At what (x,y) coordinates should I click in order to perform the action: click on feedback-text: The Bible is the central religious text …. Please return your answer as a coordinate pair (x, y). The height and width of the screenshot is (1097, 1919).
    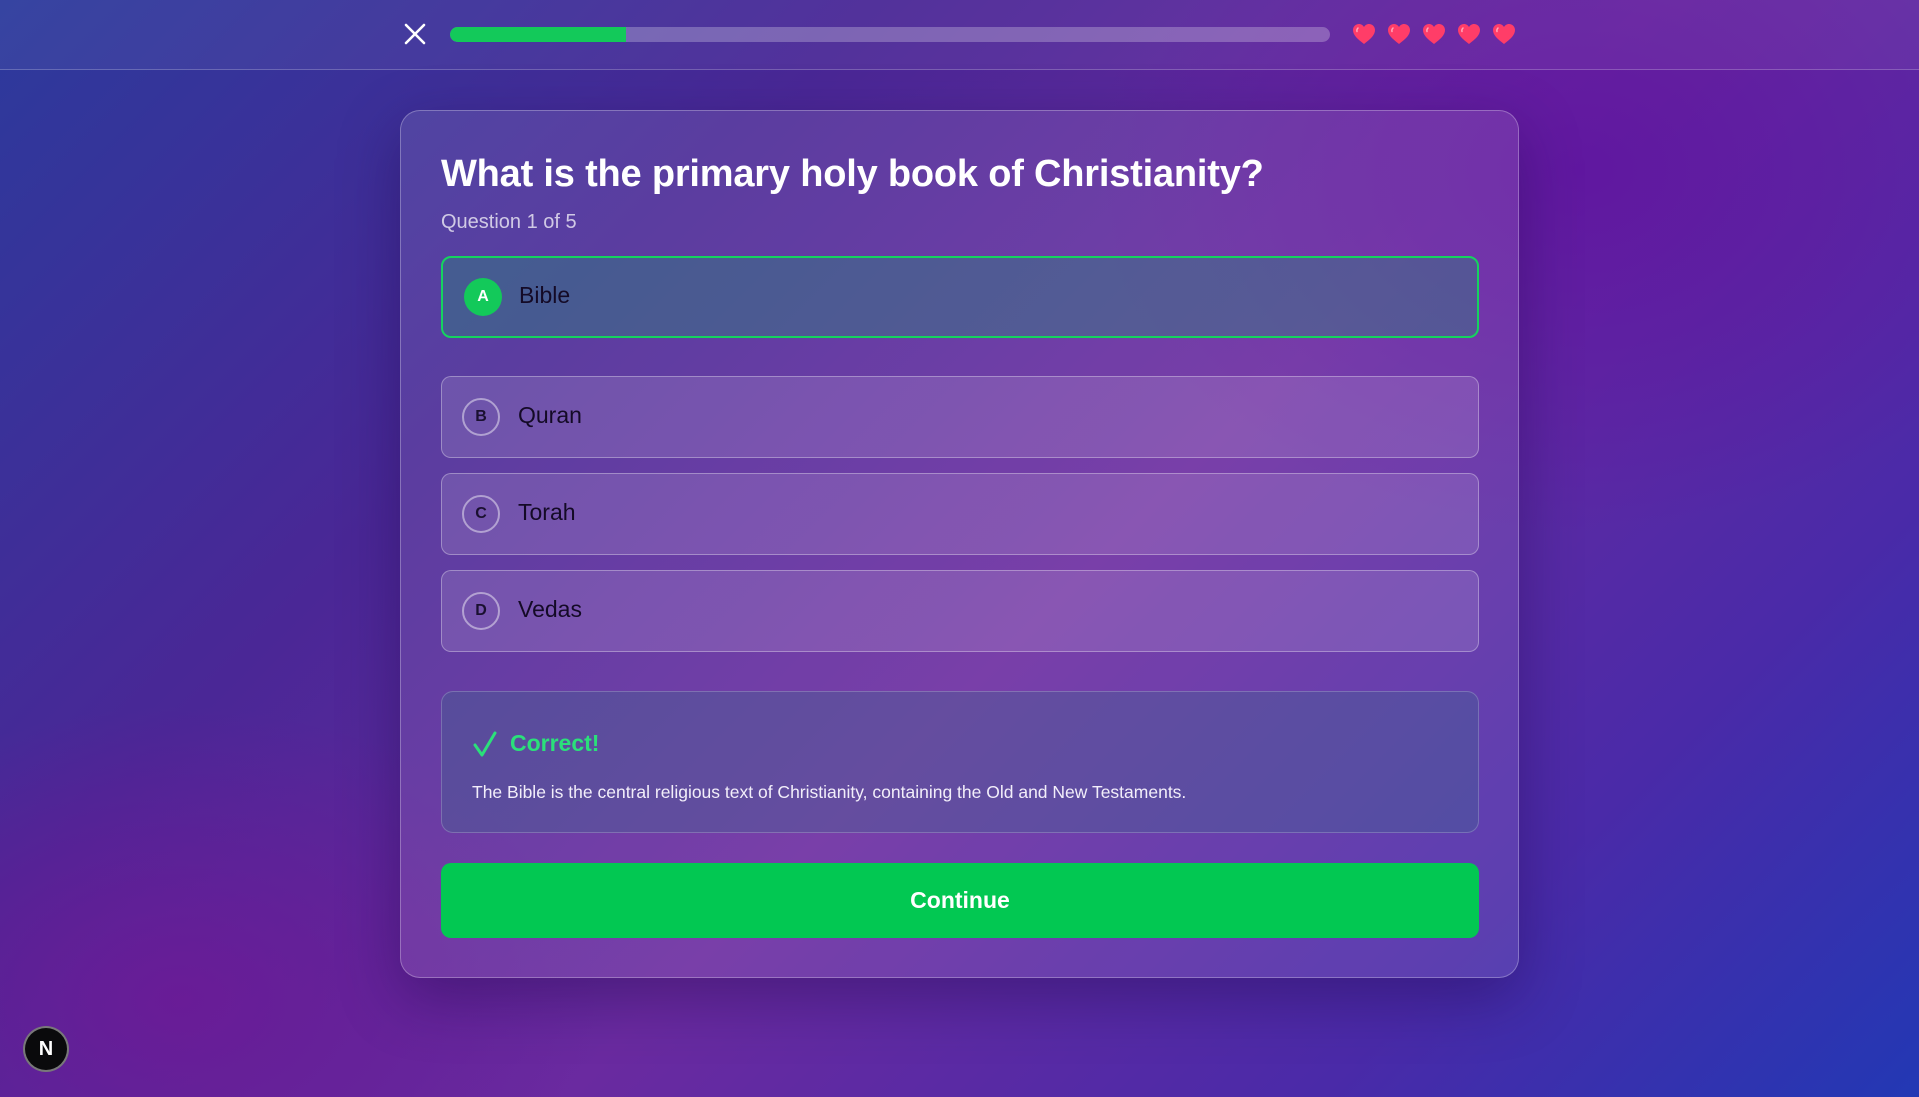
    Looking at the image, I should click on (829, 792).